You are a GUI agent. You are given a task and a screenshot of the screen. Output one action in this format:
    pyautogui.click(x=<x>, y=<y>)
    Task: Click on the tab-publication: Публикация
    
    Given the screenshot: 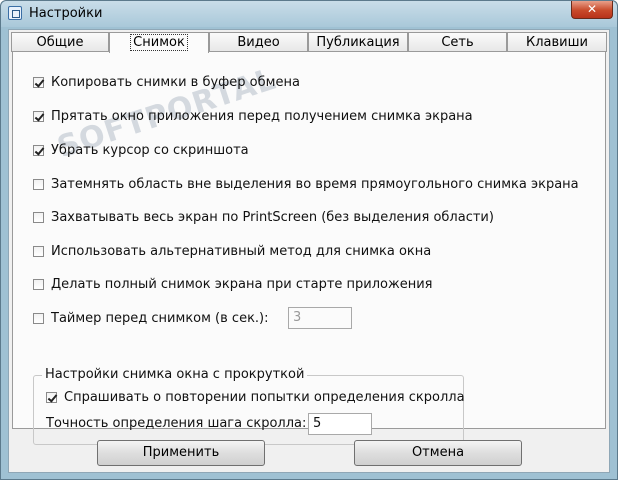 What is the action you would take?
    pyautogui.click(x=358, y=42)
    